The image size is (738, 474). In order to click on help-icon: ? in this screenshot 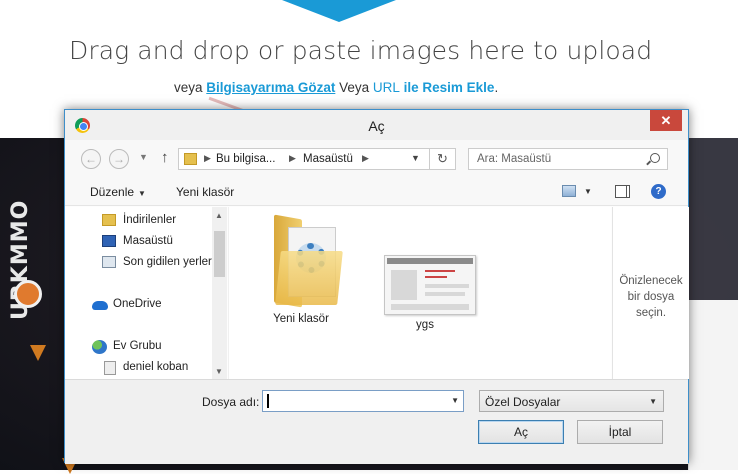, I will do `click(658, 191)`.